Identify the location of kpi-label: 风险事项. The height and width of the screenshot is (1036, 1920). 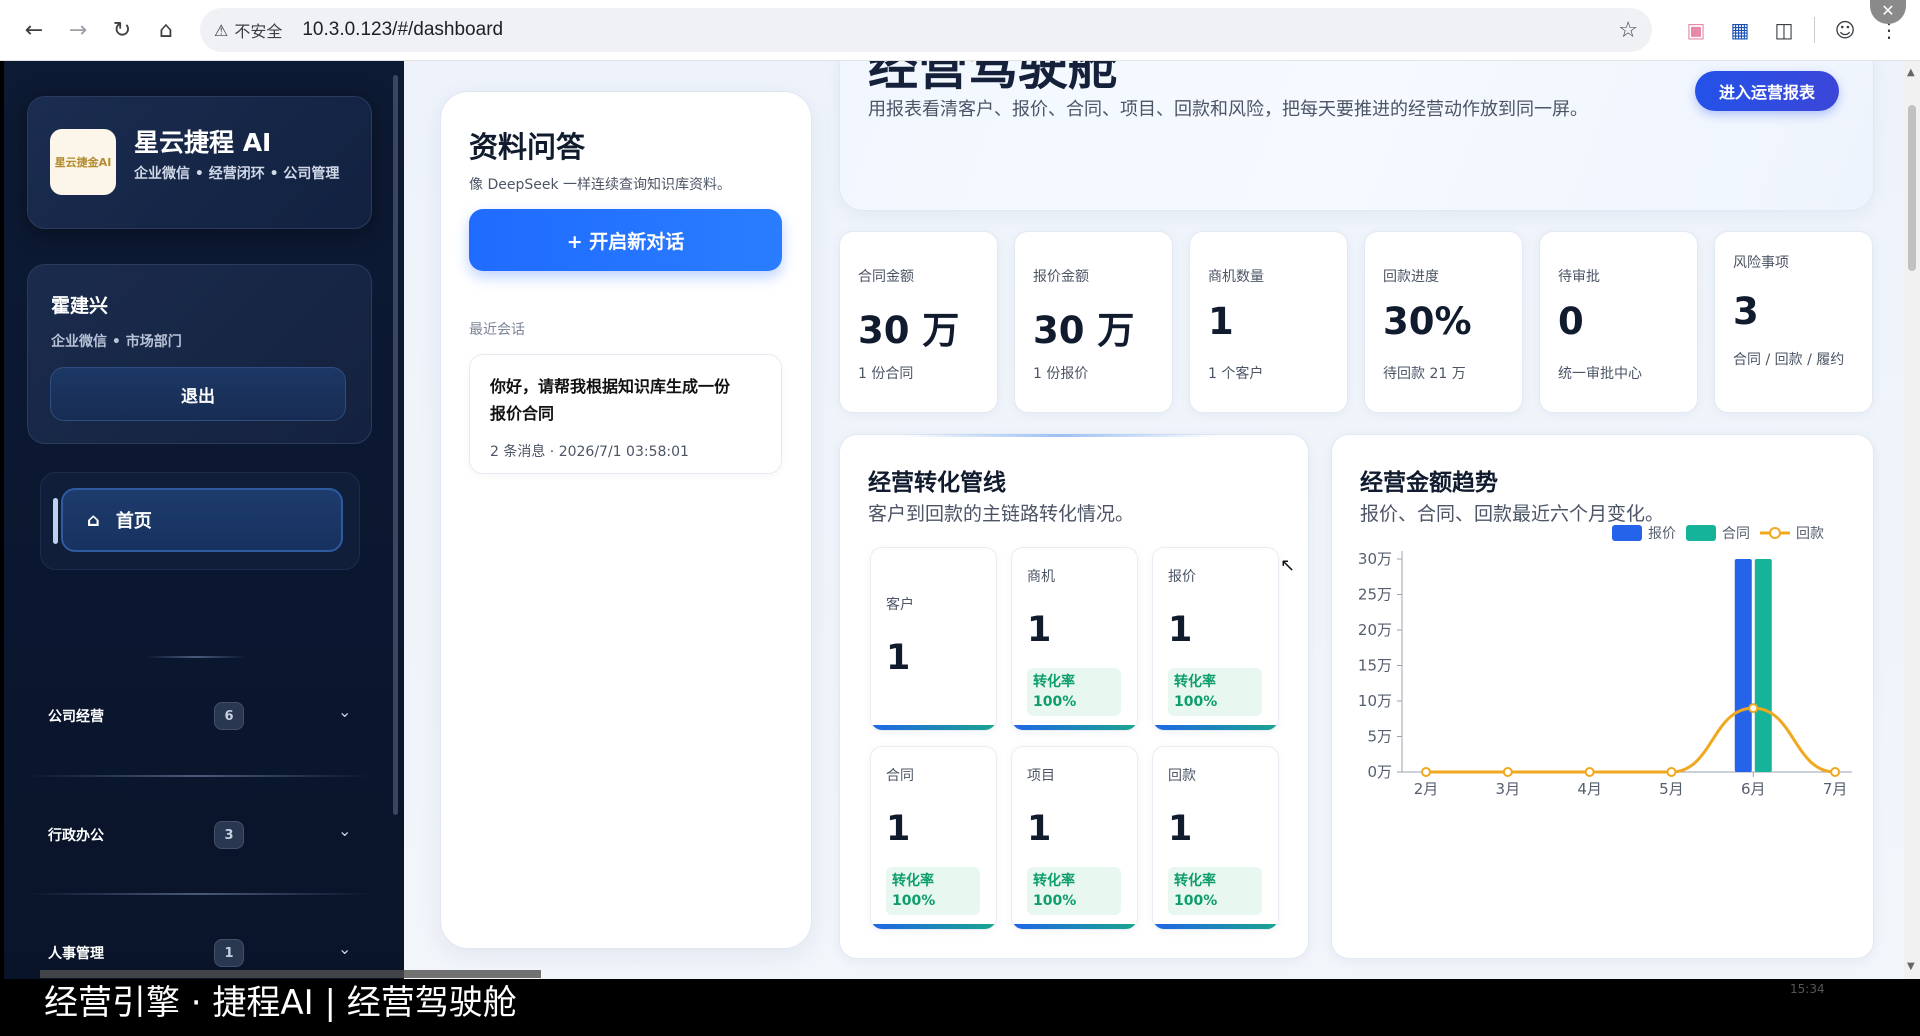
(1761, 263).